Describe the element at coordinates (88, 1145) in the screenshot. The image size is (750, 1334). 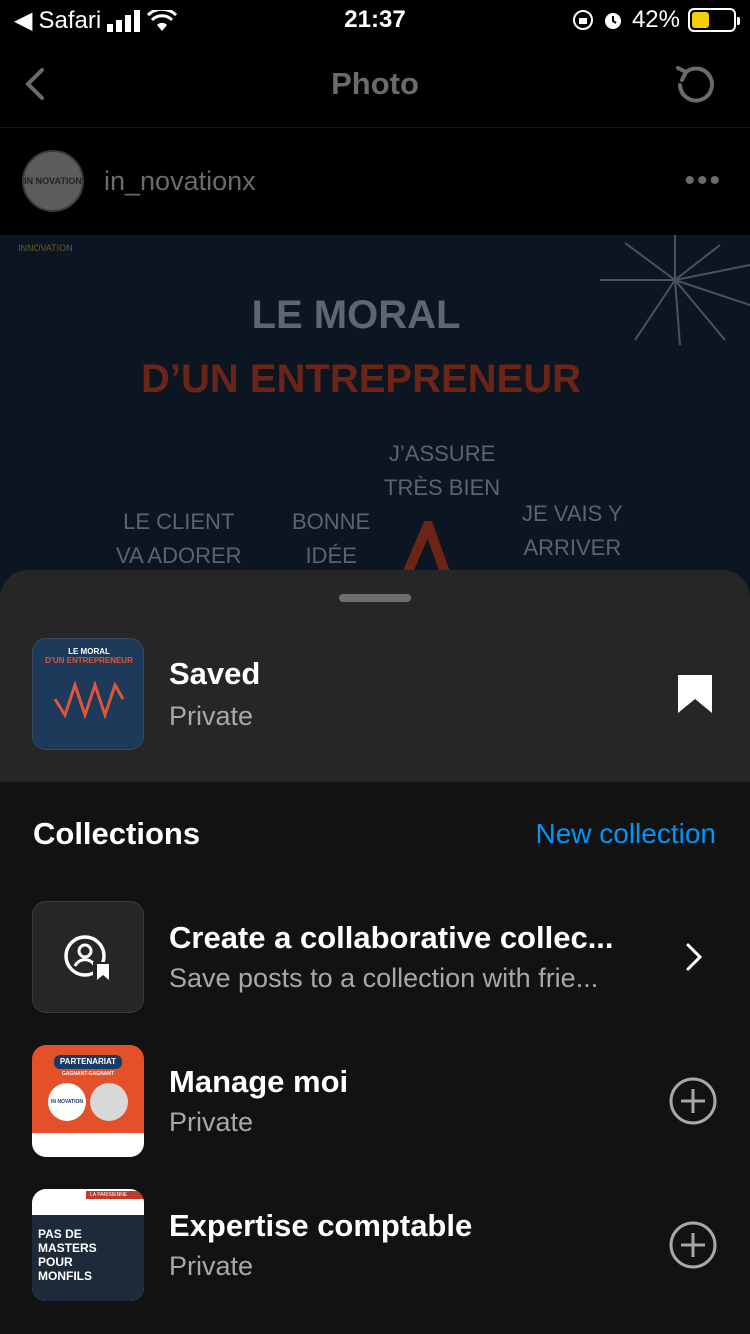
I see `thumb-footer` at that location.